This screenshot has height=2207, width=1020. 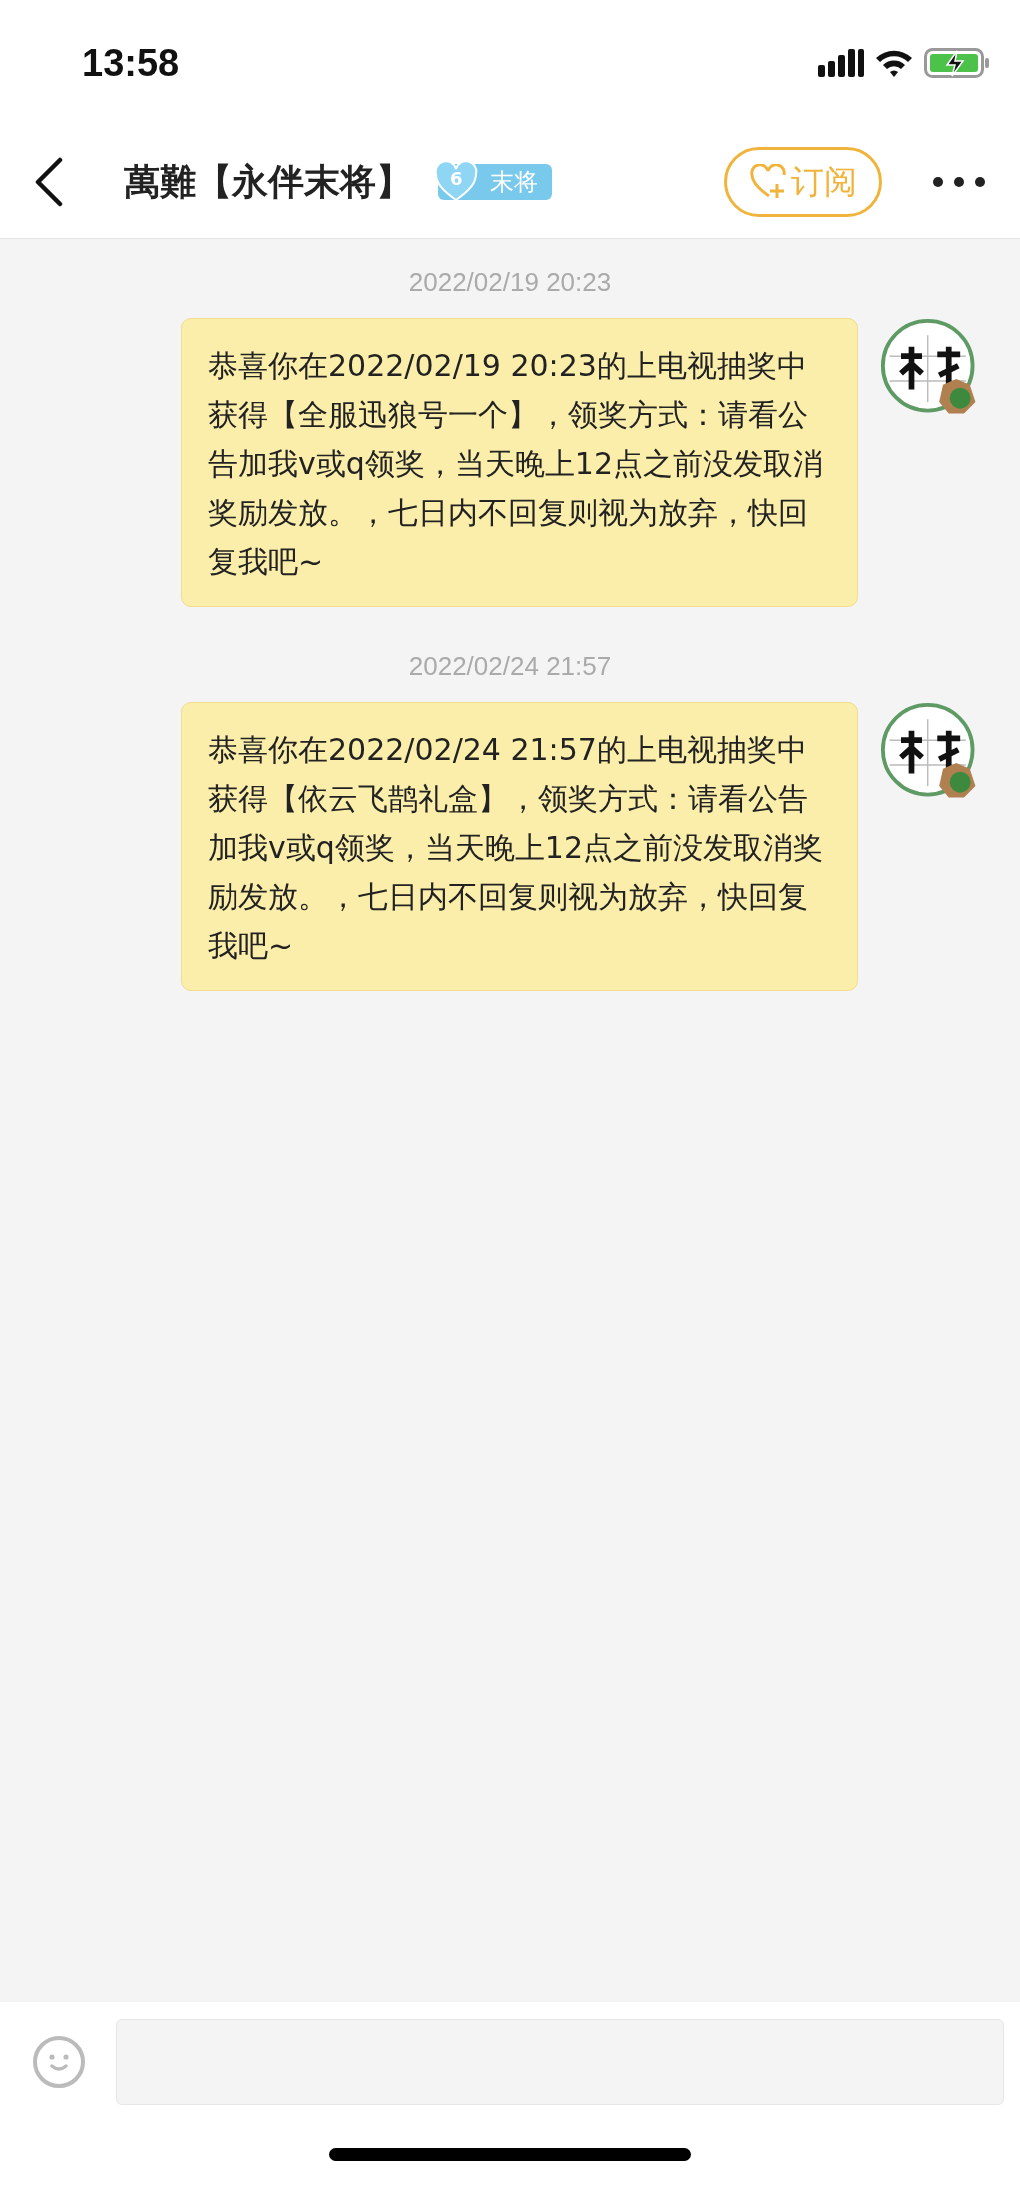 I want to click on battery-icon, so click(x=957, y=63).